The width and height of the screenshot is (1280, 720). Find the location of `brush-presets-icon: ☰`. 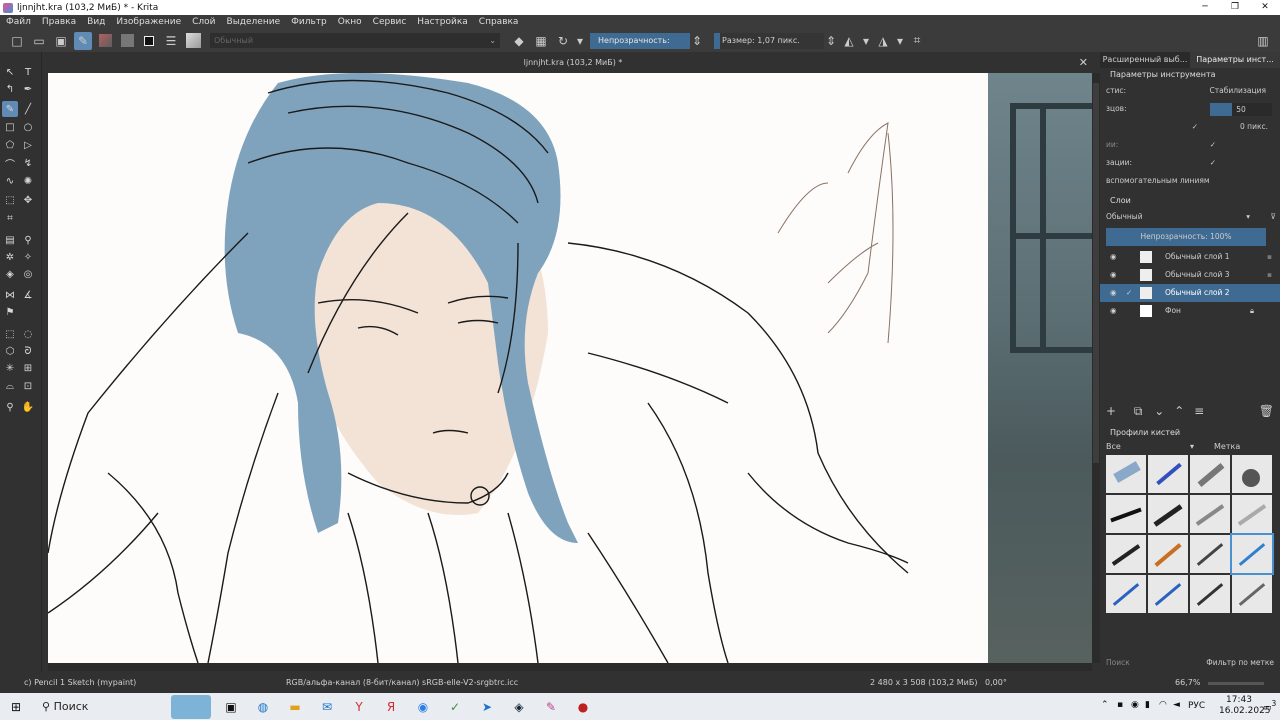

brush-presets-icon: ☰ is located at coordinates (171, 41).